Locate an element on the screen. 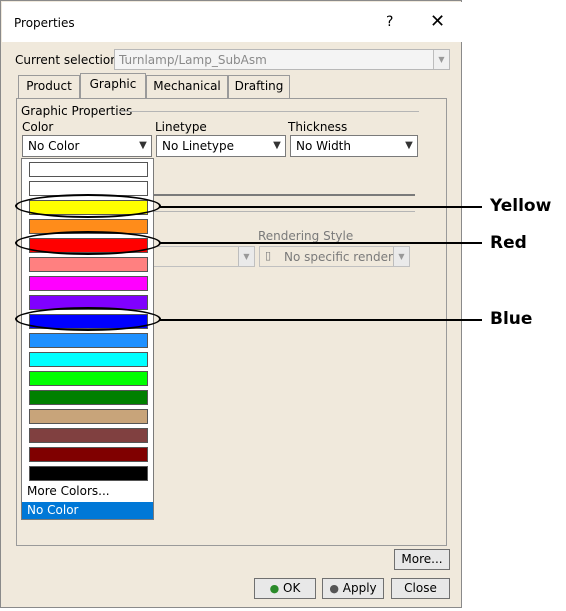 The height and width of the screenshot is (611, 566). tab-label: Mechanical is located at coordinates (187, 86).